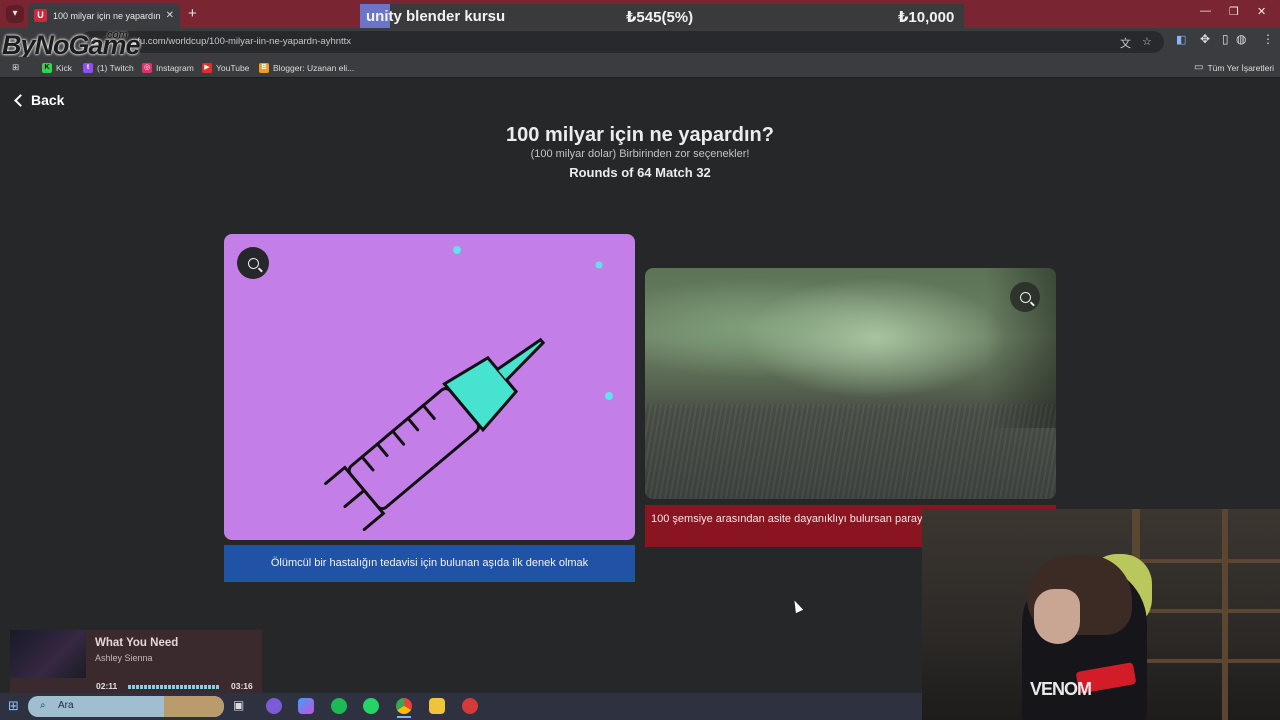 This screenshot has width=1280, height=720. What do you see at coordinates (124, 658) in the screenshot?
I see `track-artist: Ashley Sienna` at bounding box center [124, 658].